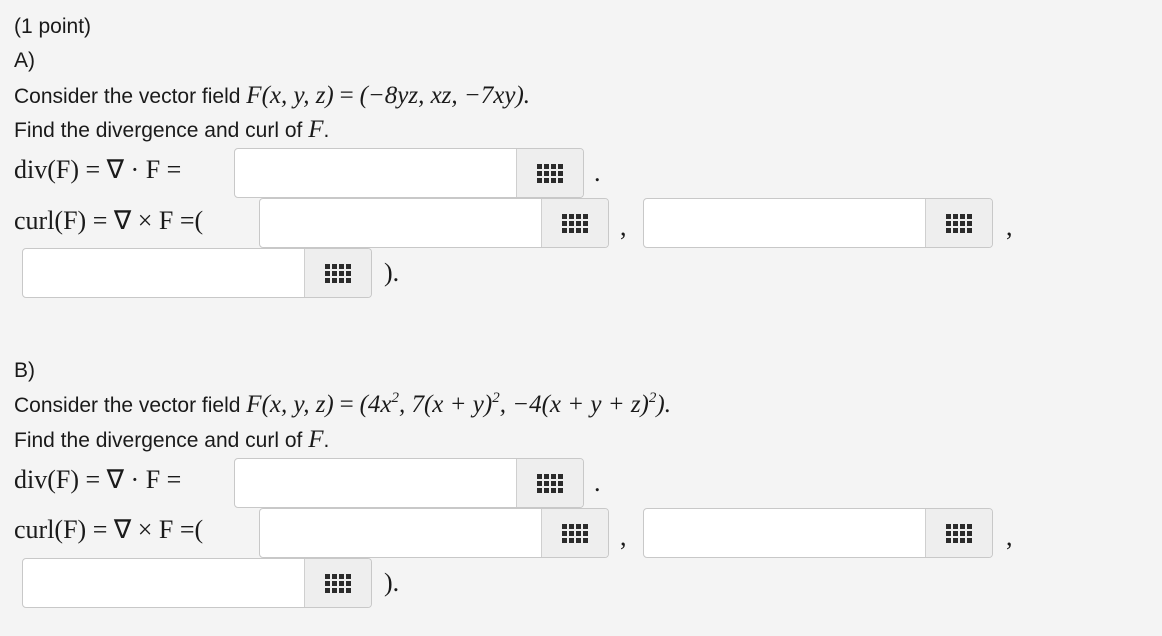 The image size is (1162, 636). I want to click on part-b-curl3-input, so click(164, 583).